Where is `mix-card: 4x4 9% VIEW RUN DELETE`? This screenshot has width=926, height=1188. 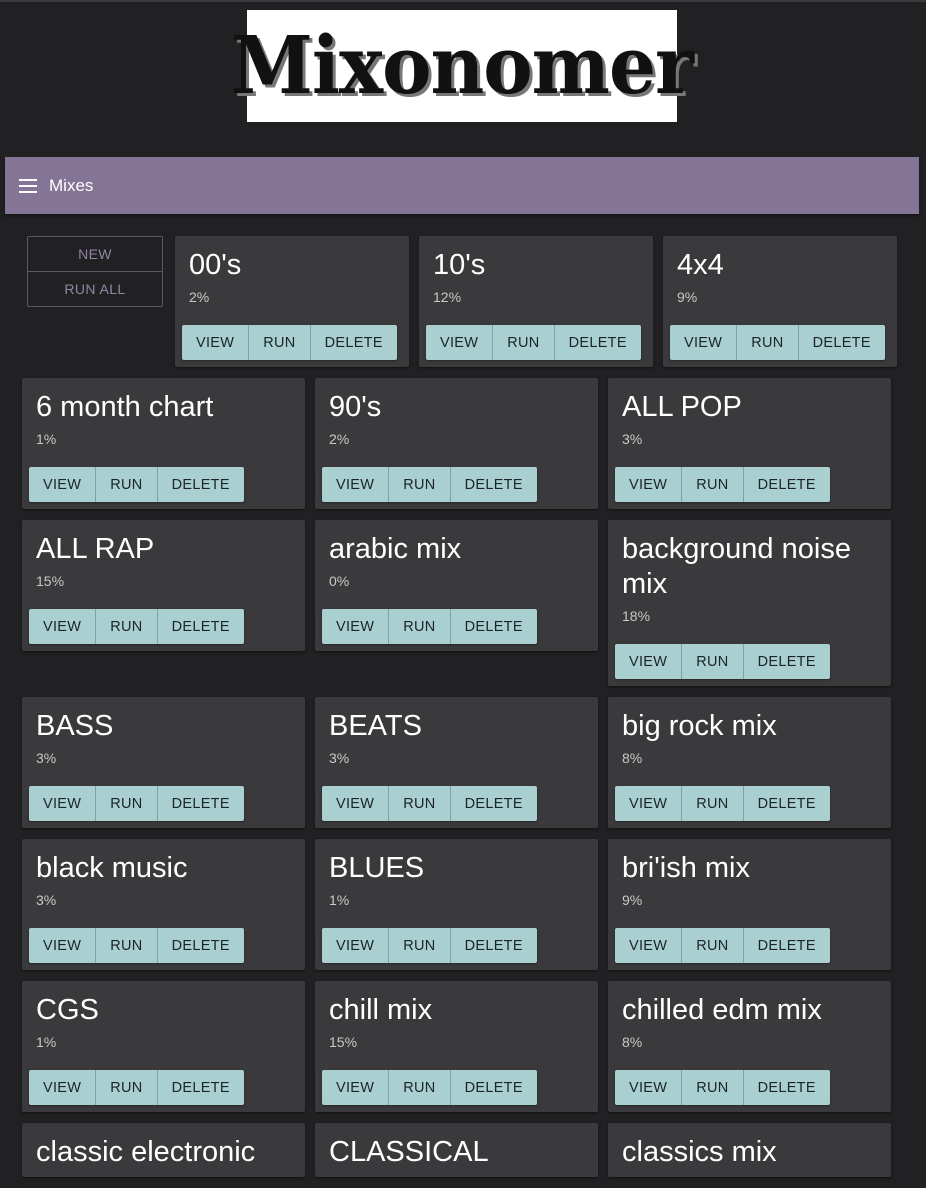 mix-card: 4x4 9% VIEW RUN DELETE is located at coordinates (780, 301).